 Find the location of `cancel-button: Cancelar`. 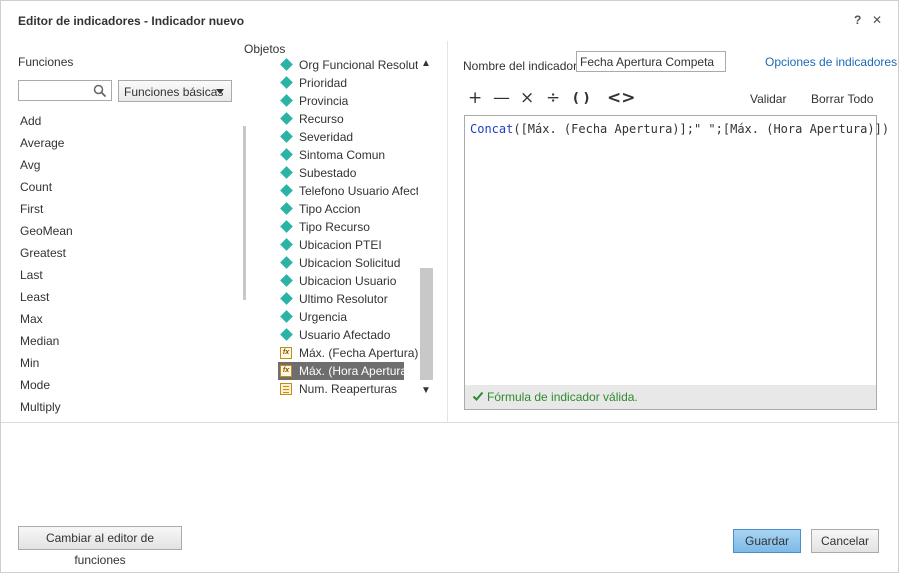

cancel-button: Cancelar is located at coordinates (845, 541).